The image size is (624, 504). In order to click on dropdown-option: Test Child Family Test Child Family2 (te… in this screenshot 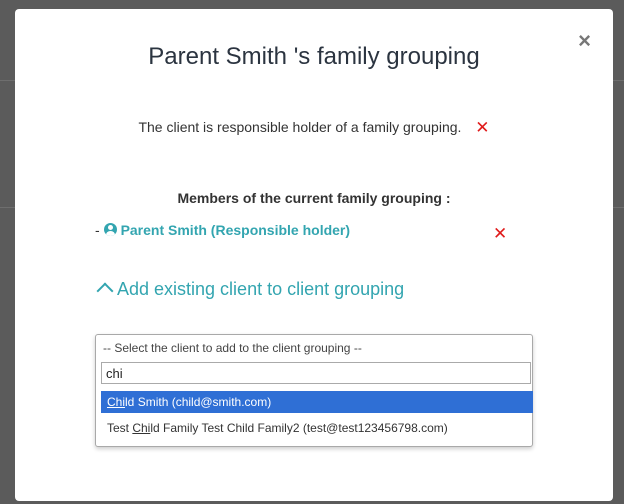, I will do `click(317, 428)`.